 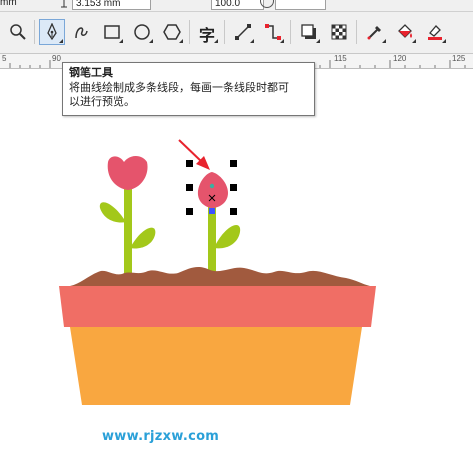 What do you see at coordinates (112, 212) in the screenshot?
I see `left-leaf` at bounding box center [112, 212].